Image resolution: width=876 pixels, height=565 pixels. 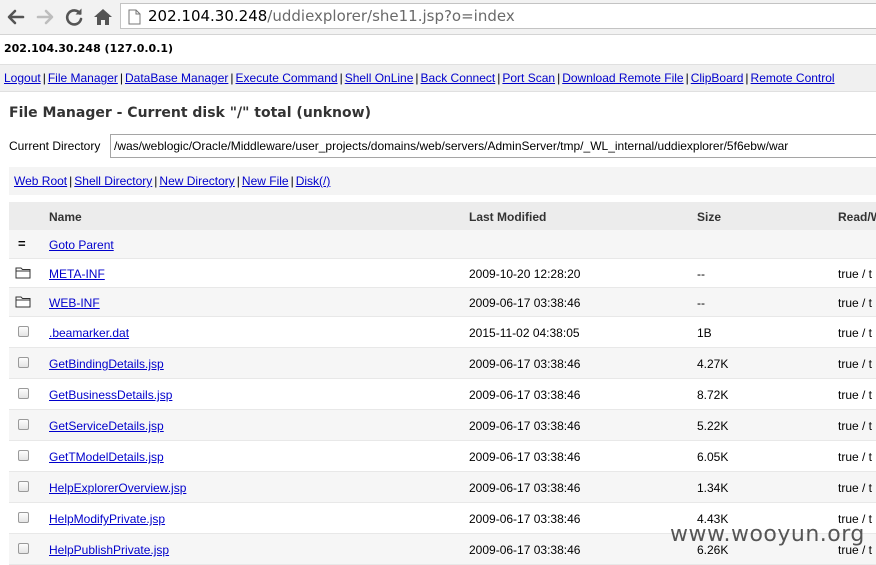 What do you see at coordinates (74, 17) in the screenshot?
I see `reload-icon` at bounding box center [74, 17].